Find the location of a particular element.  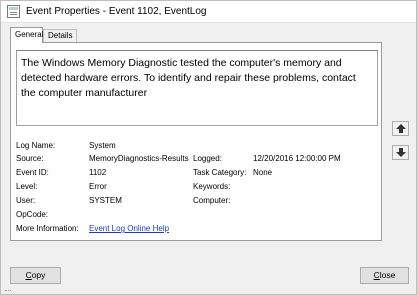

arrow-down-icon is located at coordinates (401, 152).